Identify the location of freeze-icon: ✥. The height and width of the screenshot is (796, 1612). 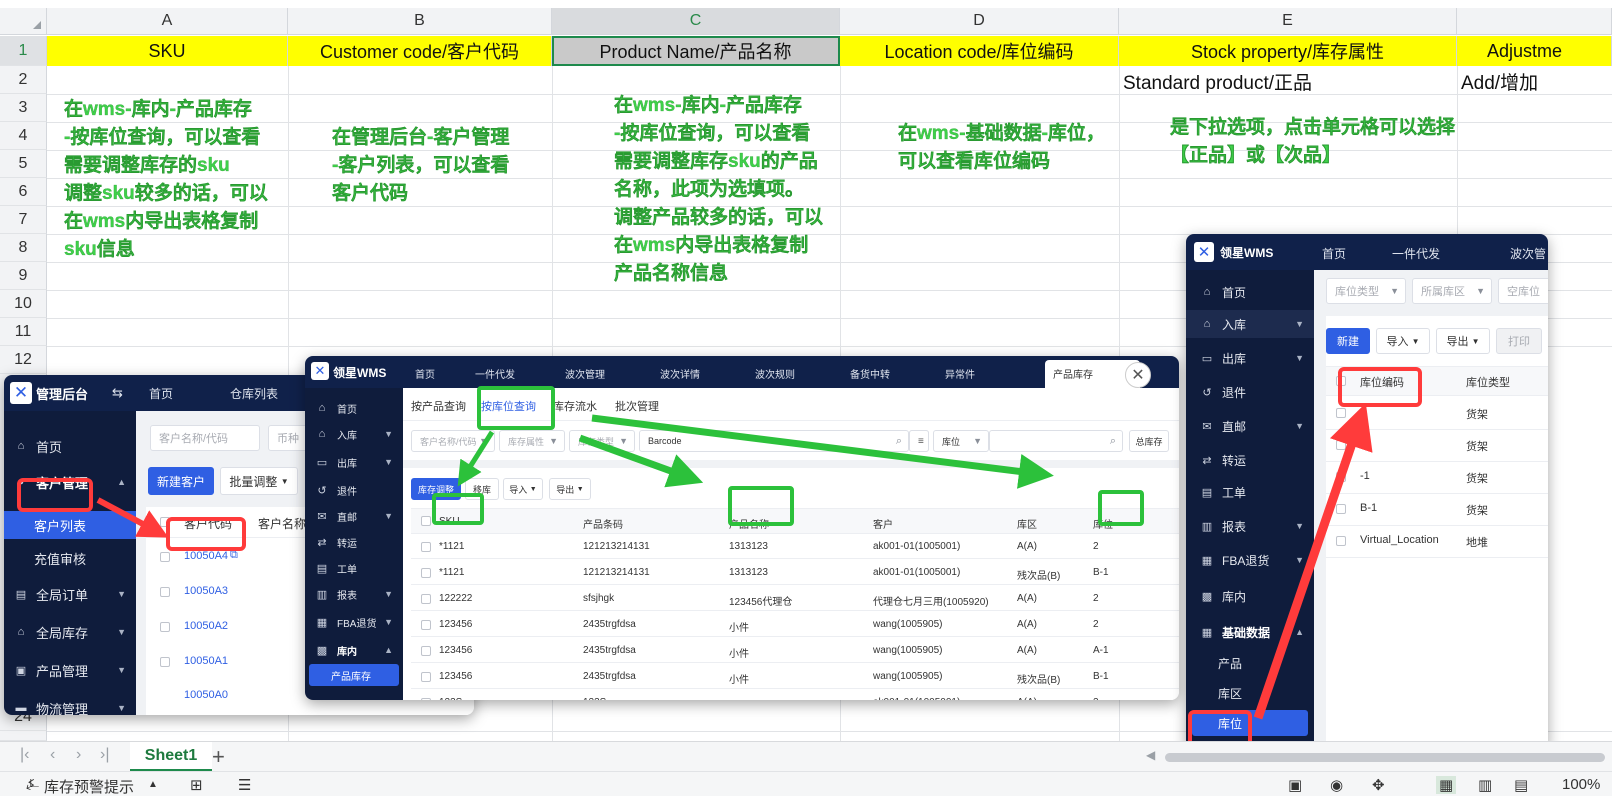
(1378, 785).